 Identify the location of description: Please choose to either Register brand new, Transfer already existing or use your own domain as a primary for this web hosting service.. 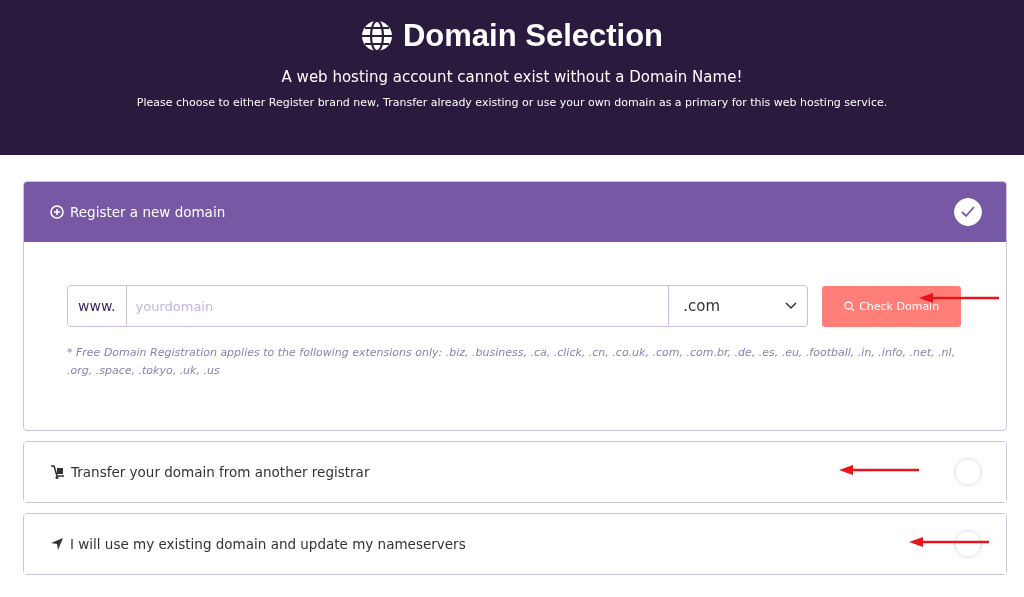
(512, 102).